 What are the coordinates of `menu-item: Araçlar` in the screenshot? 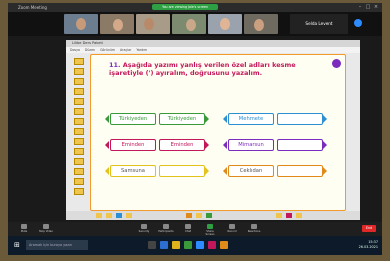 It's located at (125, 50).